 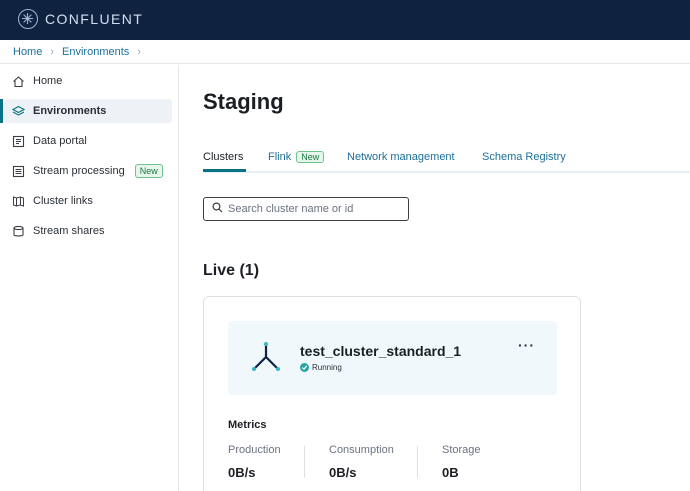 I want to click on check-circle-icon, so click(x=304, y=367).